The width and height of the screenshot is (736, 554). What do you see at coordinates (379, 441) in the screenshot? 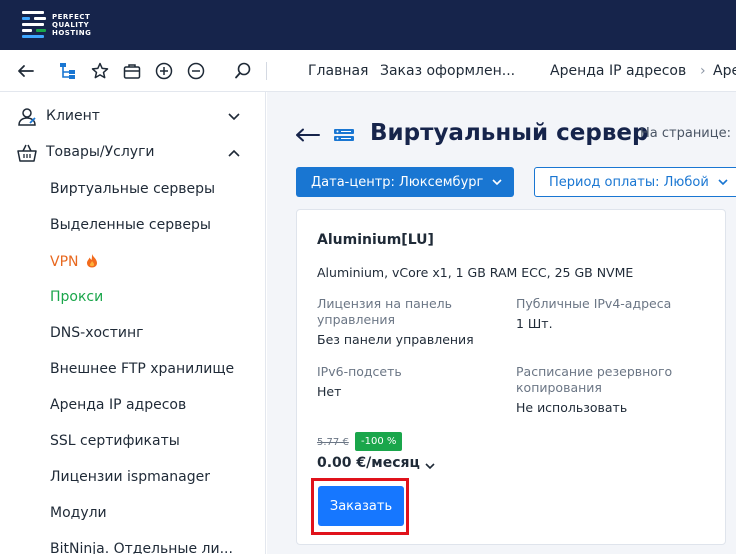
I see `discount-badge: -100 %` at bounding box center [379, 441].